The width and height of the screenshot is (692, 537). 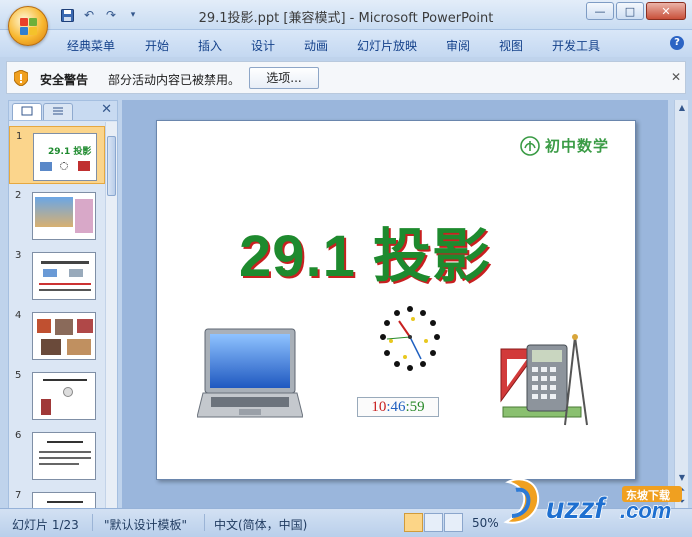 What do you see at coordinates (18, 315) in the screenshot?
I see `slide-number: 4` at bounding box center [18, 315].